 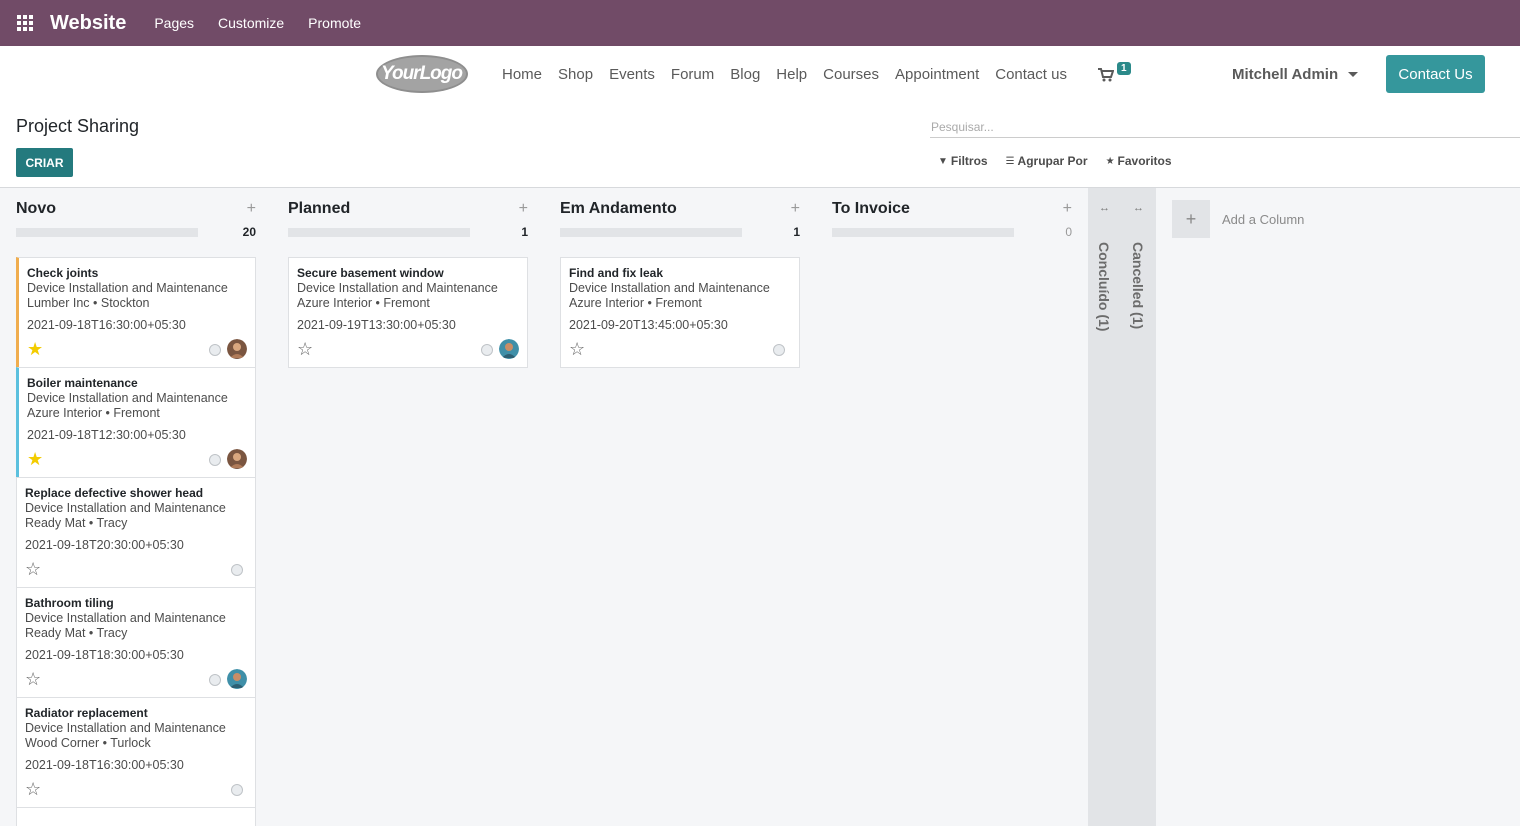 I want to click on apps-menu-icon, so click(x=25, y=23).